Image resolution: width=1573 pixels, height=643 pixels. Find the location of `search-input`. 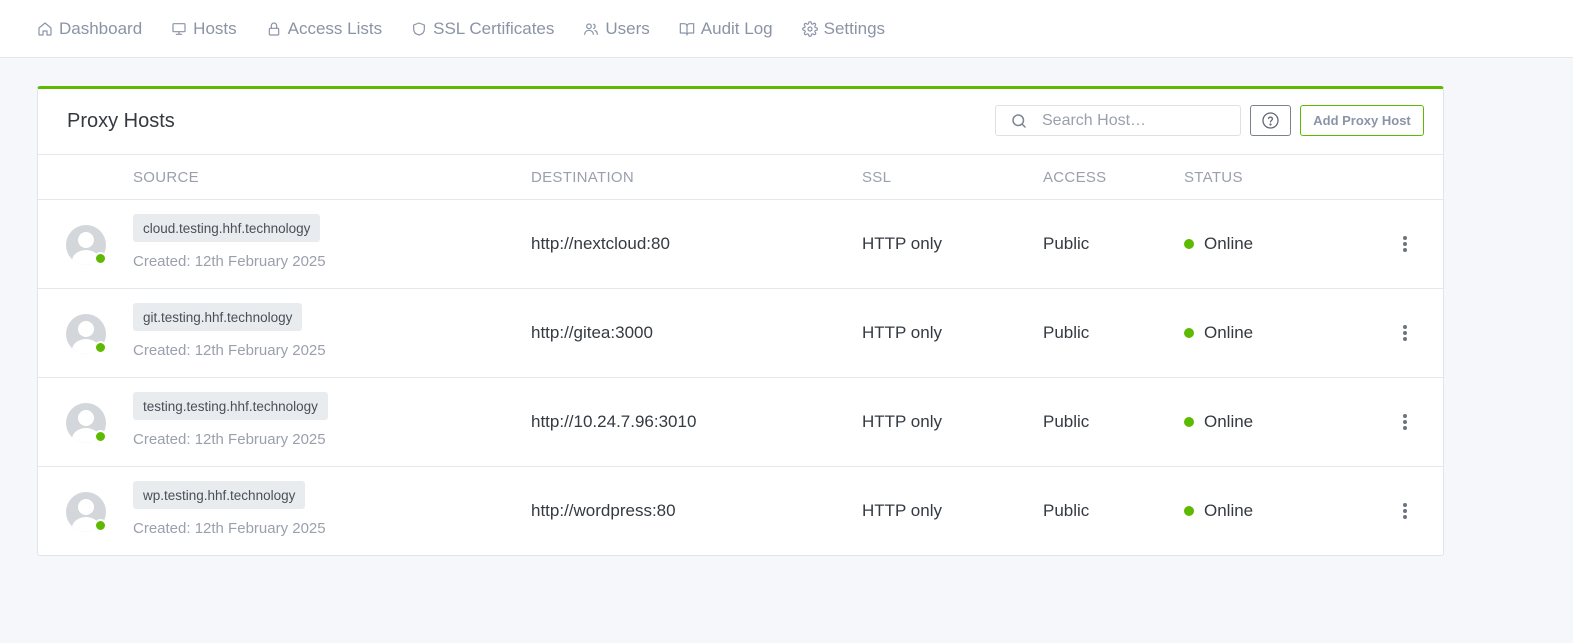

search-input is located at coordinates (1132, 120).